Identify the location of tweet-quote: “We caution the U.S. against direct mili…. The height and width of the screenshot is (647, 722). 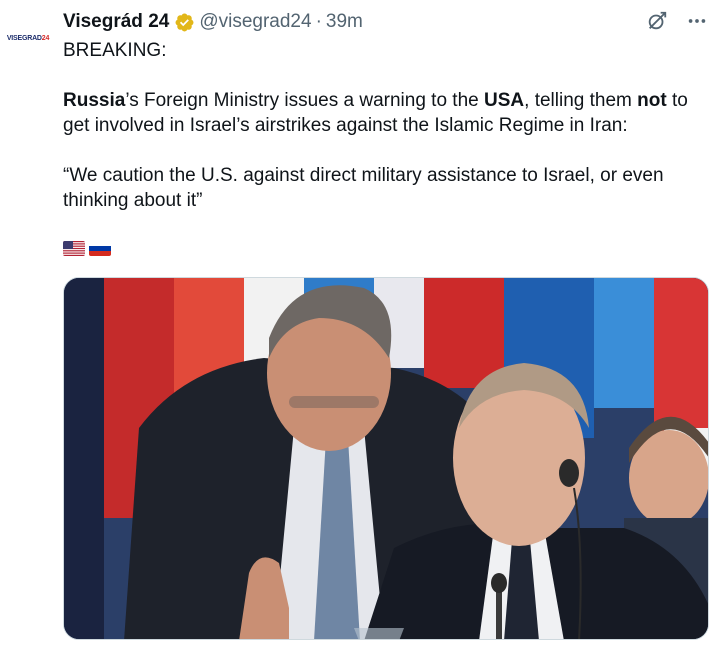
(363, 188).